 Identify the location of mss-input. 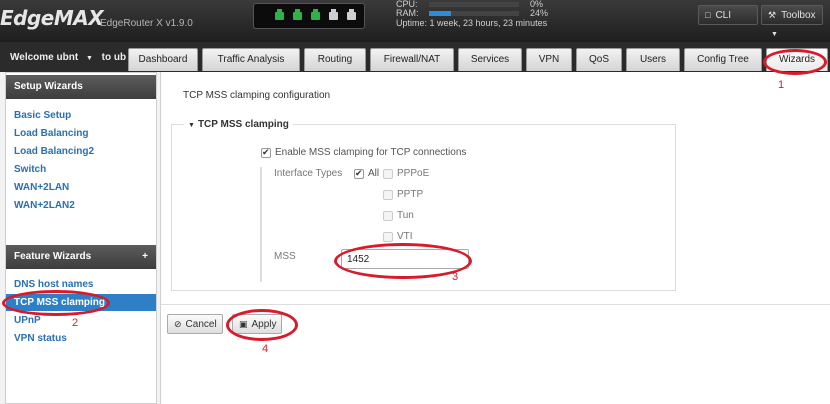
(405, 259).